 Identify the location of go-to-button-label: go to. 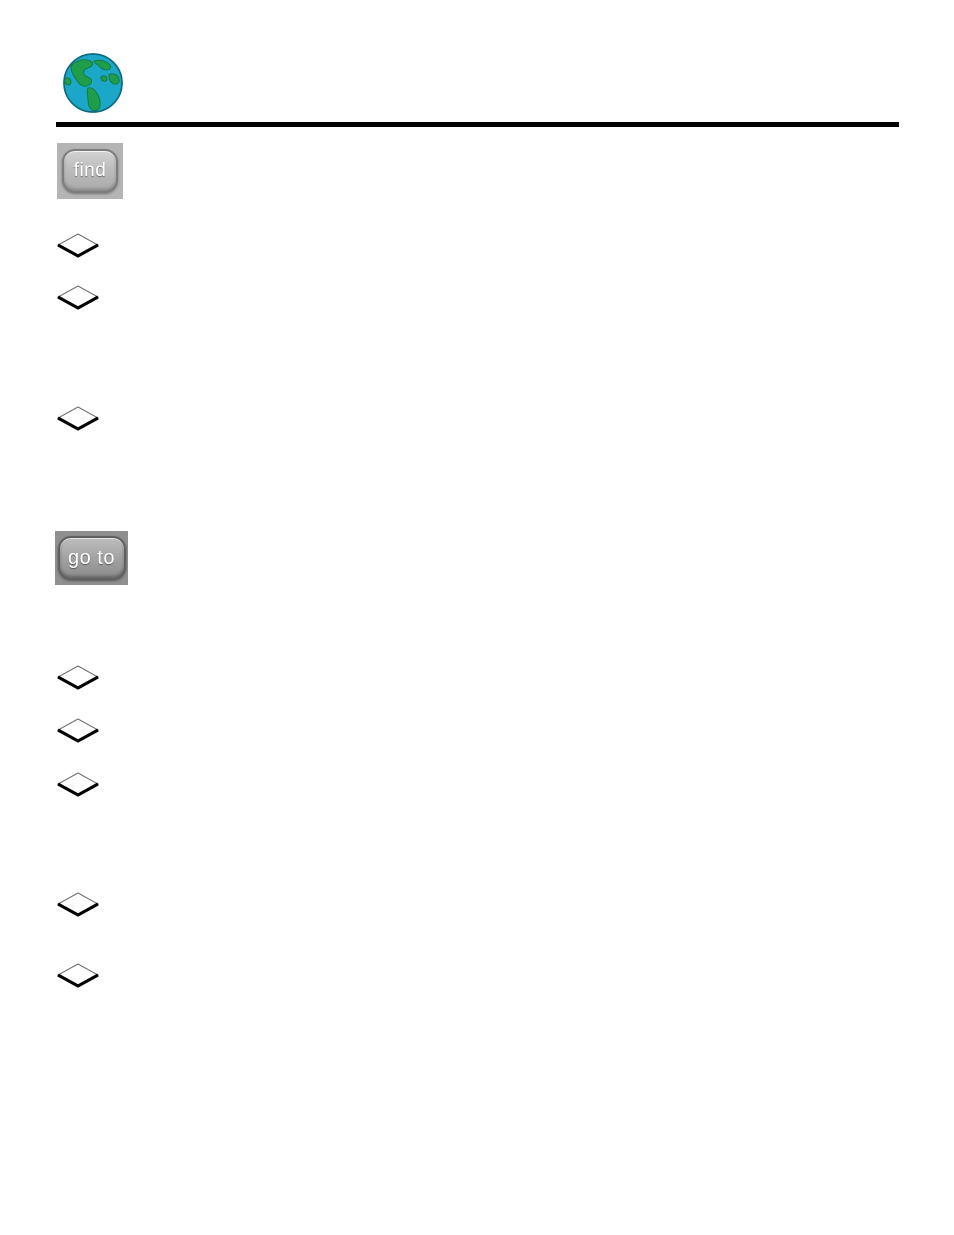
(91, 558).